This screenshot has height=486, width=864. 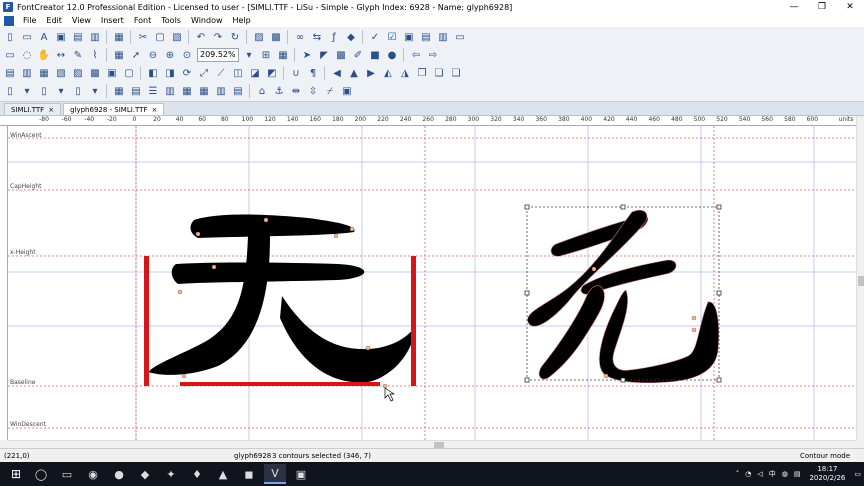 What do you see at coordinates (27, 73) in the screenshot?
I see `align-center-icon: ▥` at bounding box center [27, 73].